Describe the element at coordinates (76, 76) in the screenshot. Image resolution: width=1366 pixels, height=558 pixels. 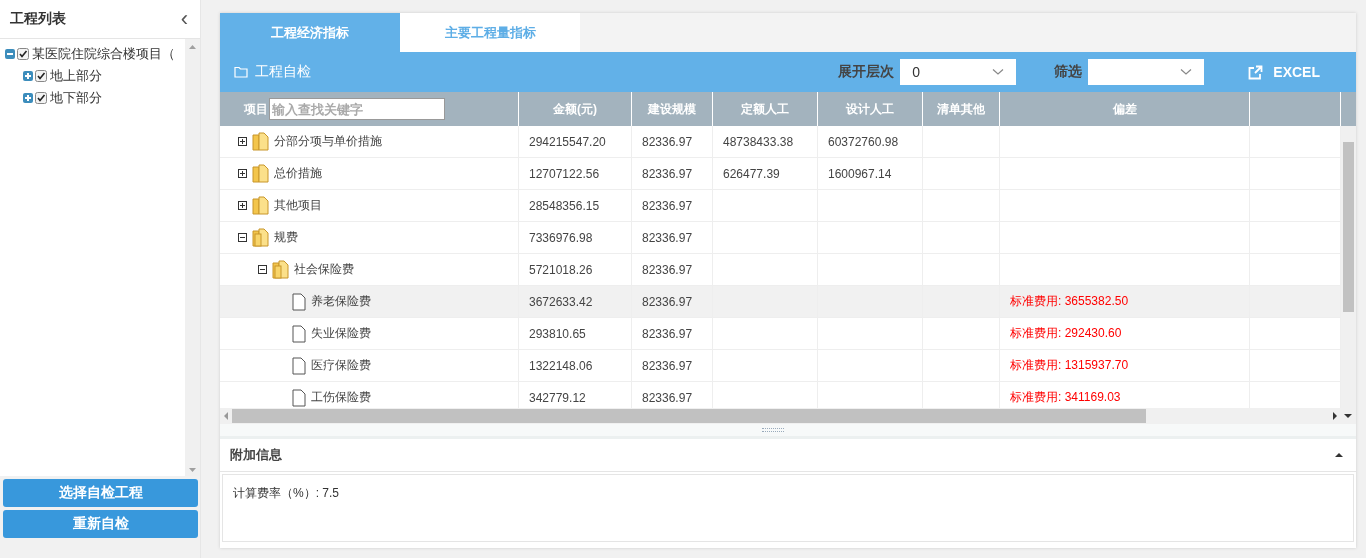
I see `tree-item: 地上部分` at that location.